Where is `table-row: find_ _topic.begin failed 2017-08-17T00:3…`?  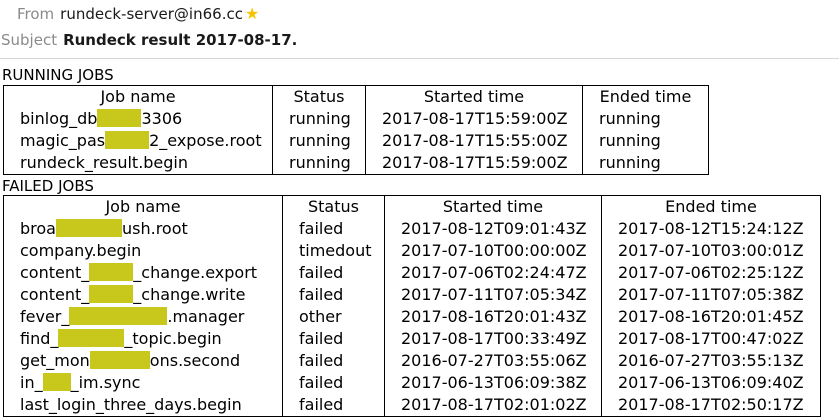 table-row: find_ _topic.begin failed 2017-08-17T00:3… is located at coordinates (412, 339).